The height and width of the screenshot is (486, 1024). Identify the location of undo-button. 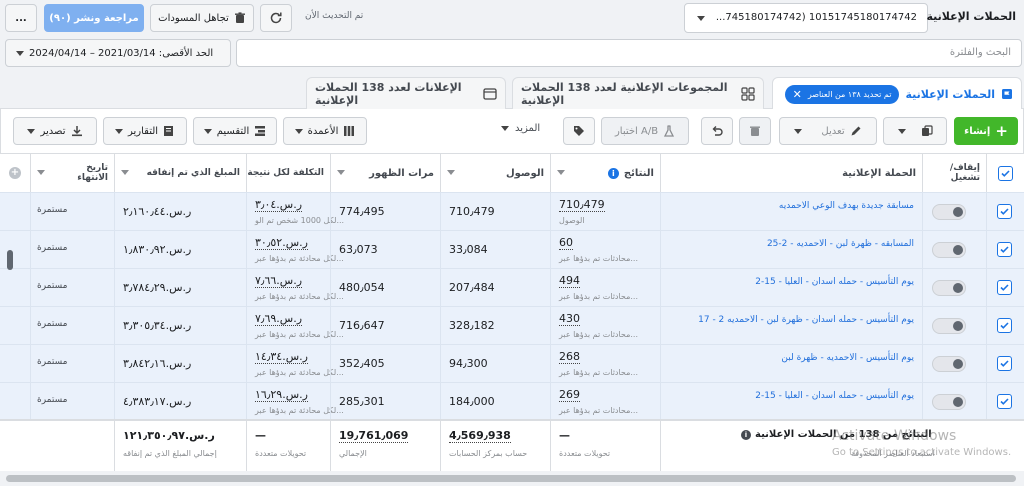
(717, 131).